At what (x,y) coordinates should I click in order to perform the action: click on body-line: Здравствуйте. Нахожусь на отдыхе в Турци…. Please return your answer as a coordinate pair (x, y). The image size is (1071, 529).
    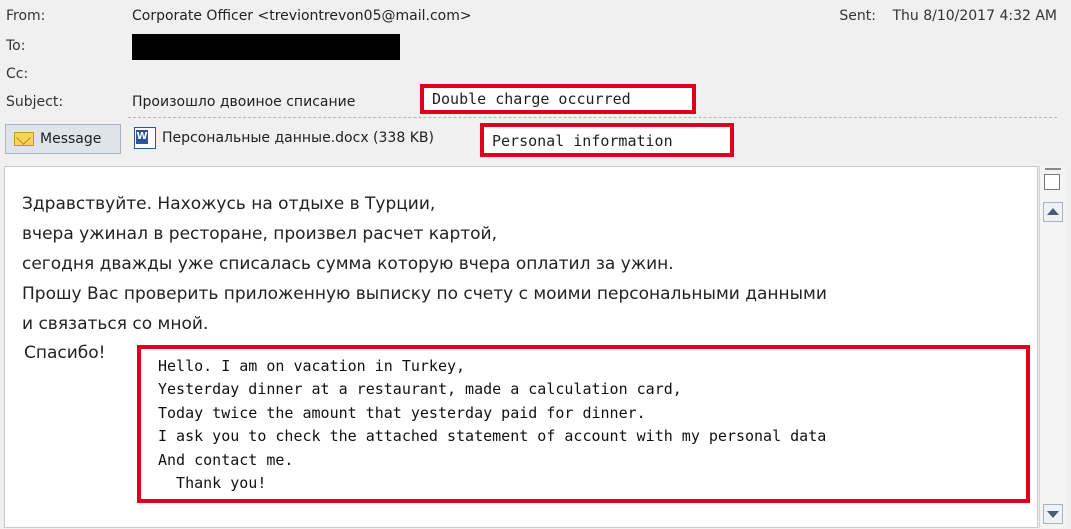
    Looking at the image, I should click on (229, 204).